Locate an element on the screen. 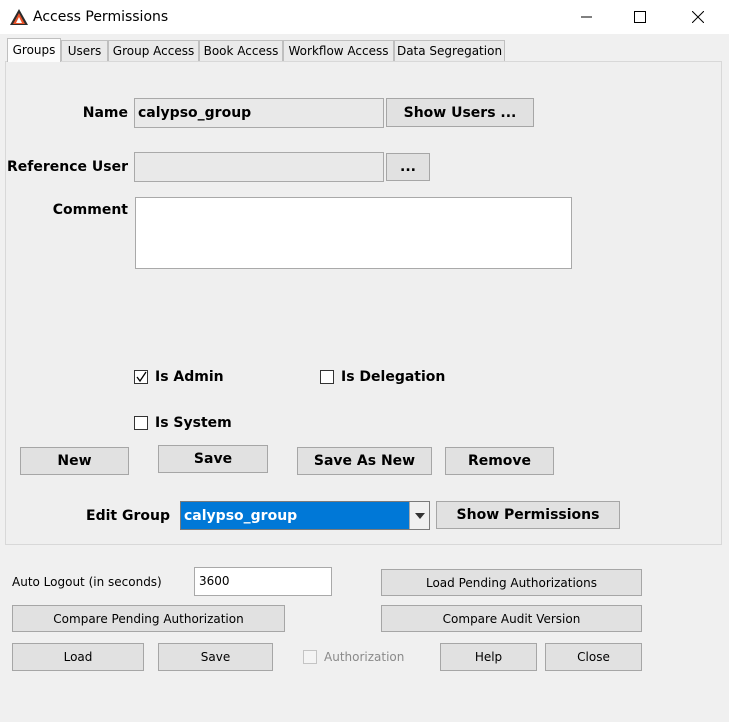 Image resolution: width=729 pixels, height=722 pixels. maximize-icon is located at coordinates (640, 17).